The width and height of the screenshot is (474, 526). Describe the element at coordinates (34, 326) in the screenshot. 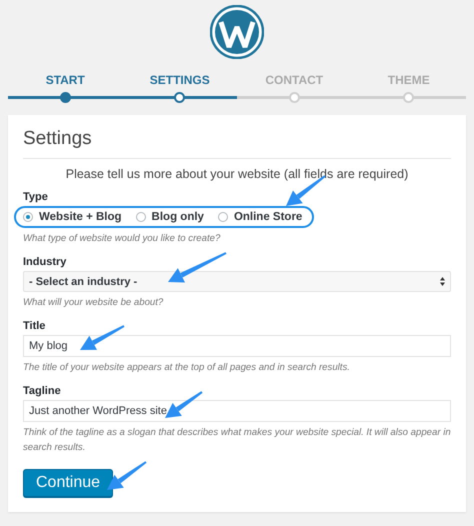

I see `field-label: Title` at that location.